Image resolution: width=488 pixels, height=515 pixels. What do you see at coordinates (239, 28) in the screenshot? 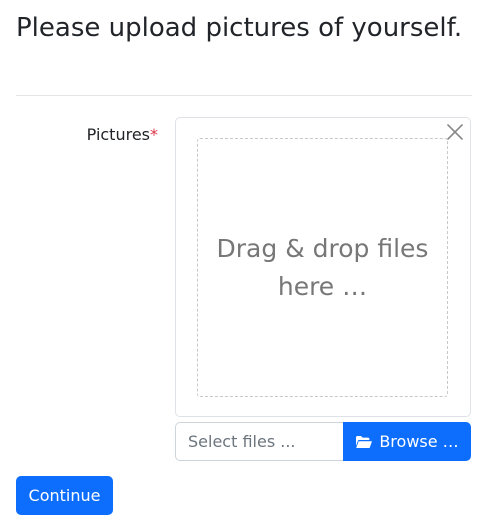
I see `page-title: Please upload pictures of yourself.` at bounding box center [239, 28].